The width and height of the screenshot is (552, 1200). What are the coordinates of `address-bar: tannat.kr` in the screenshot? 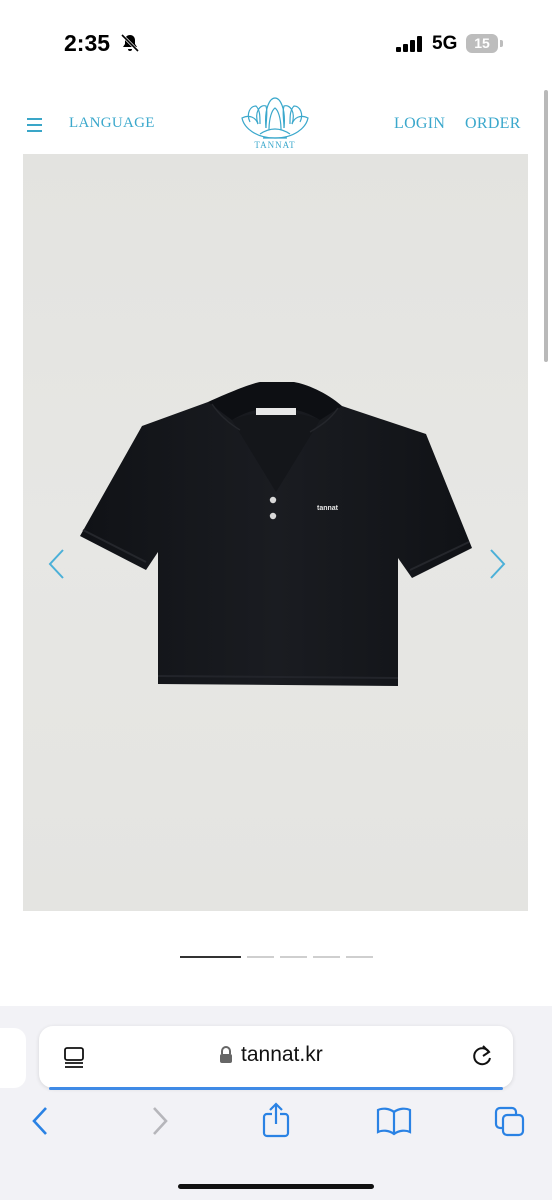 It's located at (276, 1058).